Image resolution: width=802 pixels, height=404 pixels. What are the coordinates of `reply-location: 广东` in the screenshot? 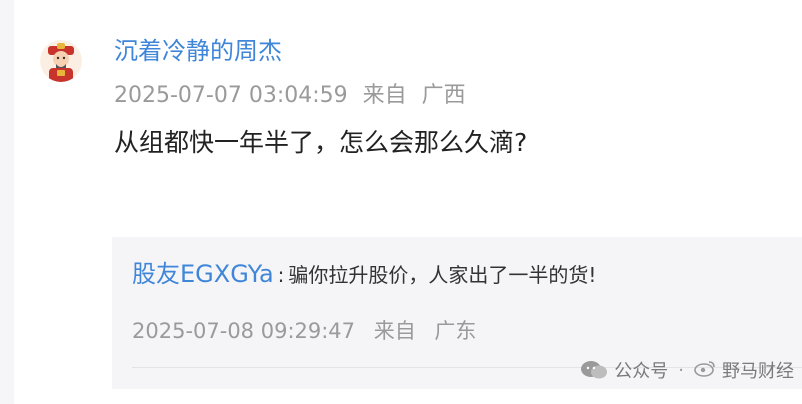 It's located at (455, 331).